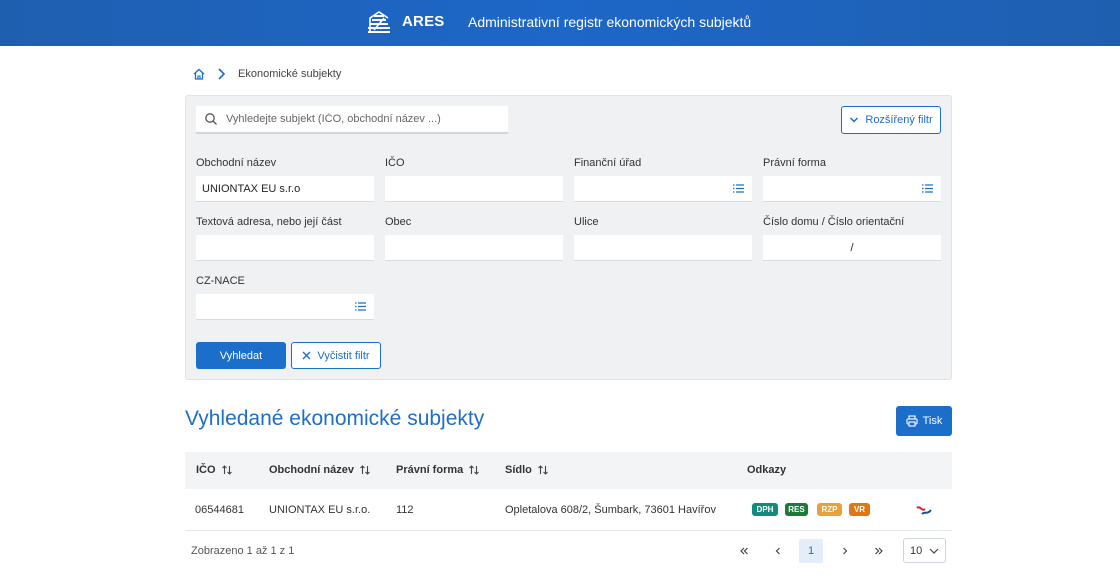  What do you see at coordinates (251, 188) in the screenshot?
I see `obchodni-nazev-value: UNIONTAX EU s.r.o` at bounding box center [251, 188].